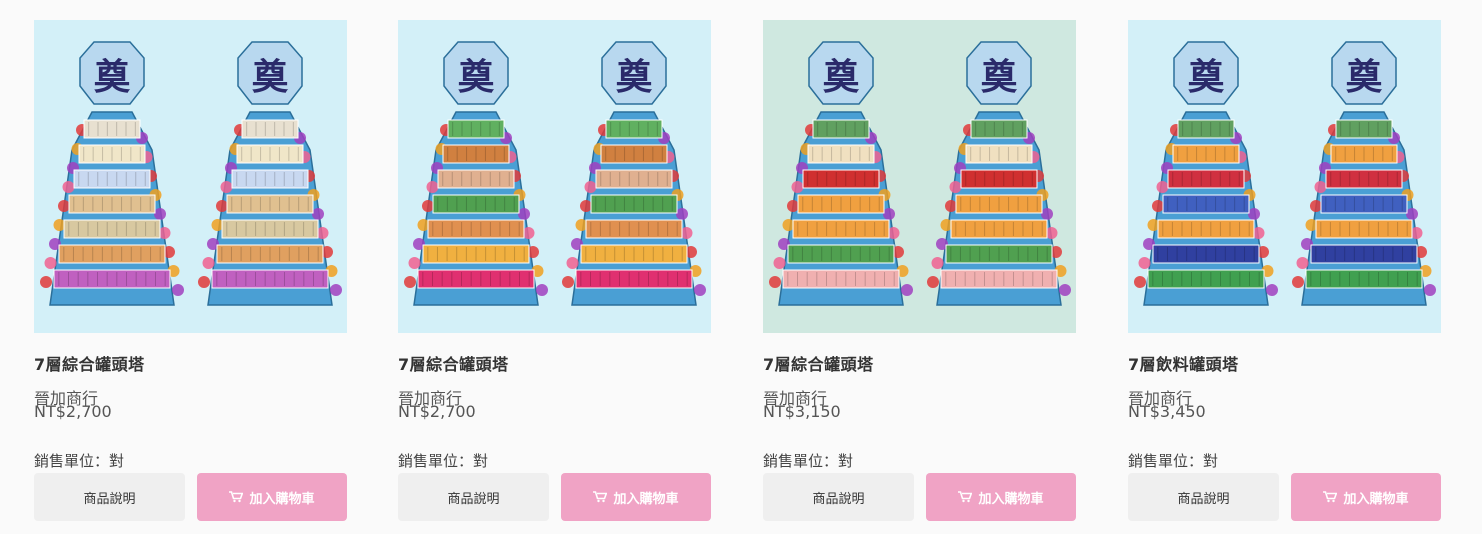 The height and width of the screenshot is (534, 1482). What do you see at coordinates (1167, 411) in the screenshot?
I see `product-price: NT$3,450` at bounding box center [1167, 411].